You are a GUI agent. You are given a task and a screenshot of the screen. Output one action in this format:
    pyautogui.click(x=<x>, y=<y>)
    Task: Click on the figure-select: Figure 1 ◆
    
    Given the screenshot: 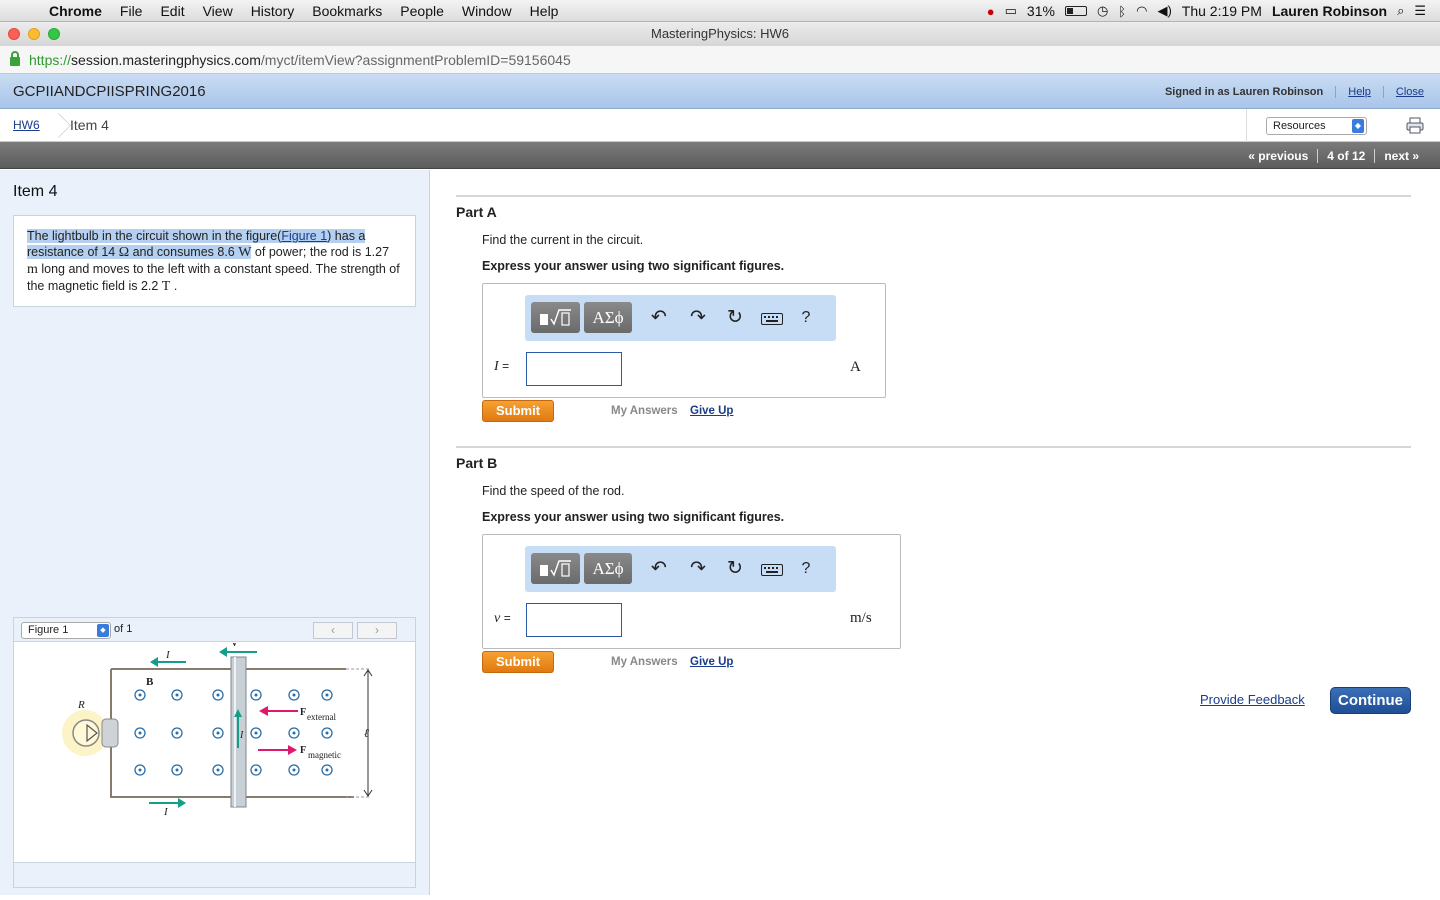 What is the action you would take?
    pyautogui.click(x=66, y=630)
    